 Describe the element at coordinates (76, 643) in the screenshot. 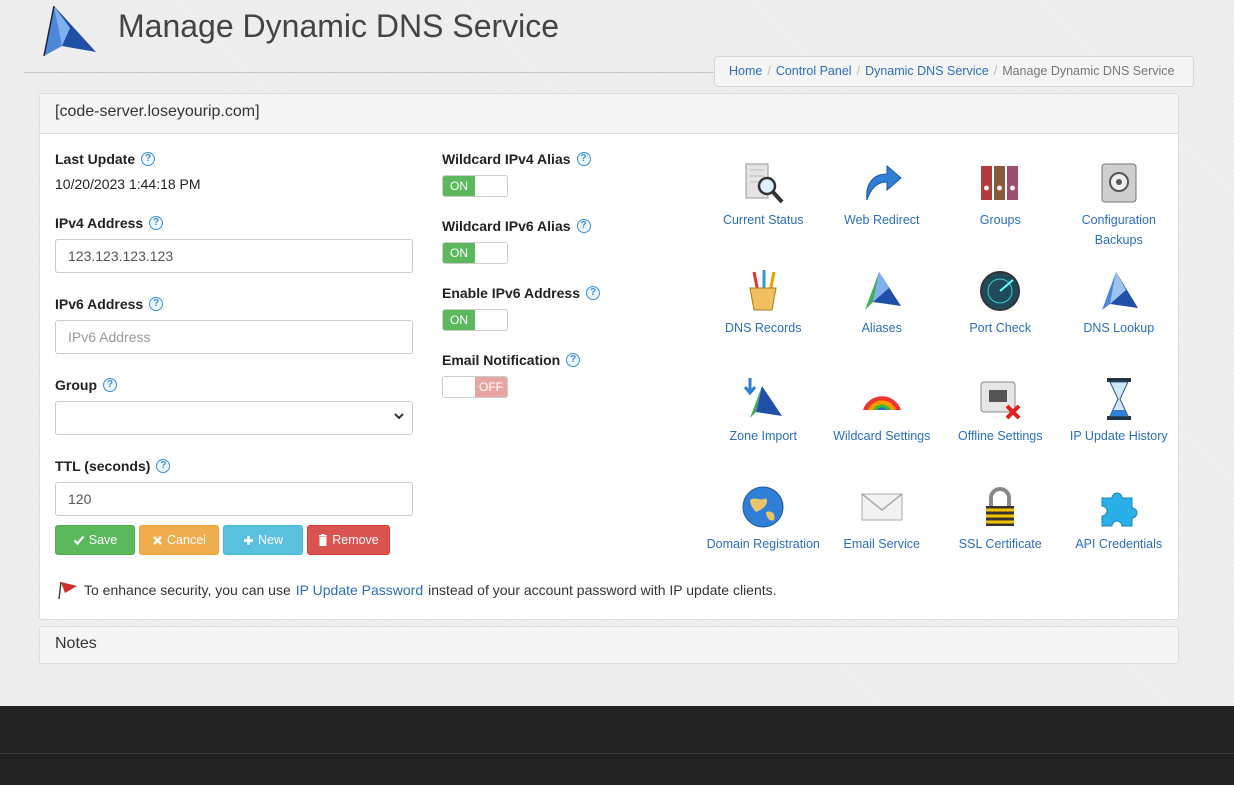

I see `notes-title: Notes` at that location.